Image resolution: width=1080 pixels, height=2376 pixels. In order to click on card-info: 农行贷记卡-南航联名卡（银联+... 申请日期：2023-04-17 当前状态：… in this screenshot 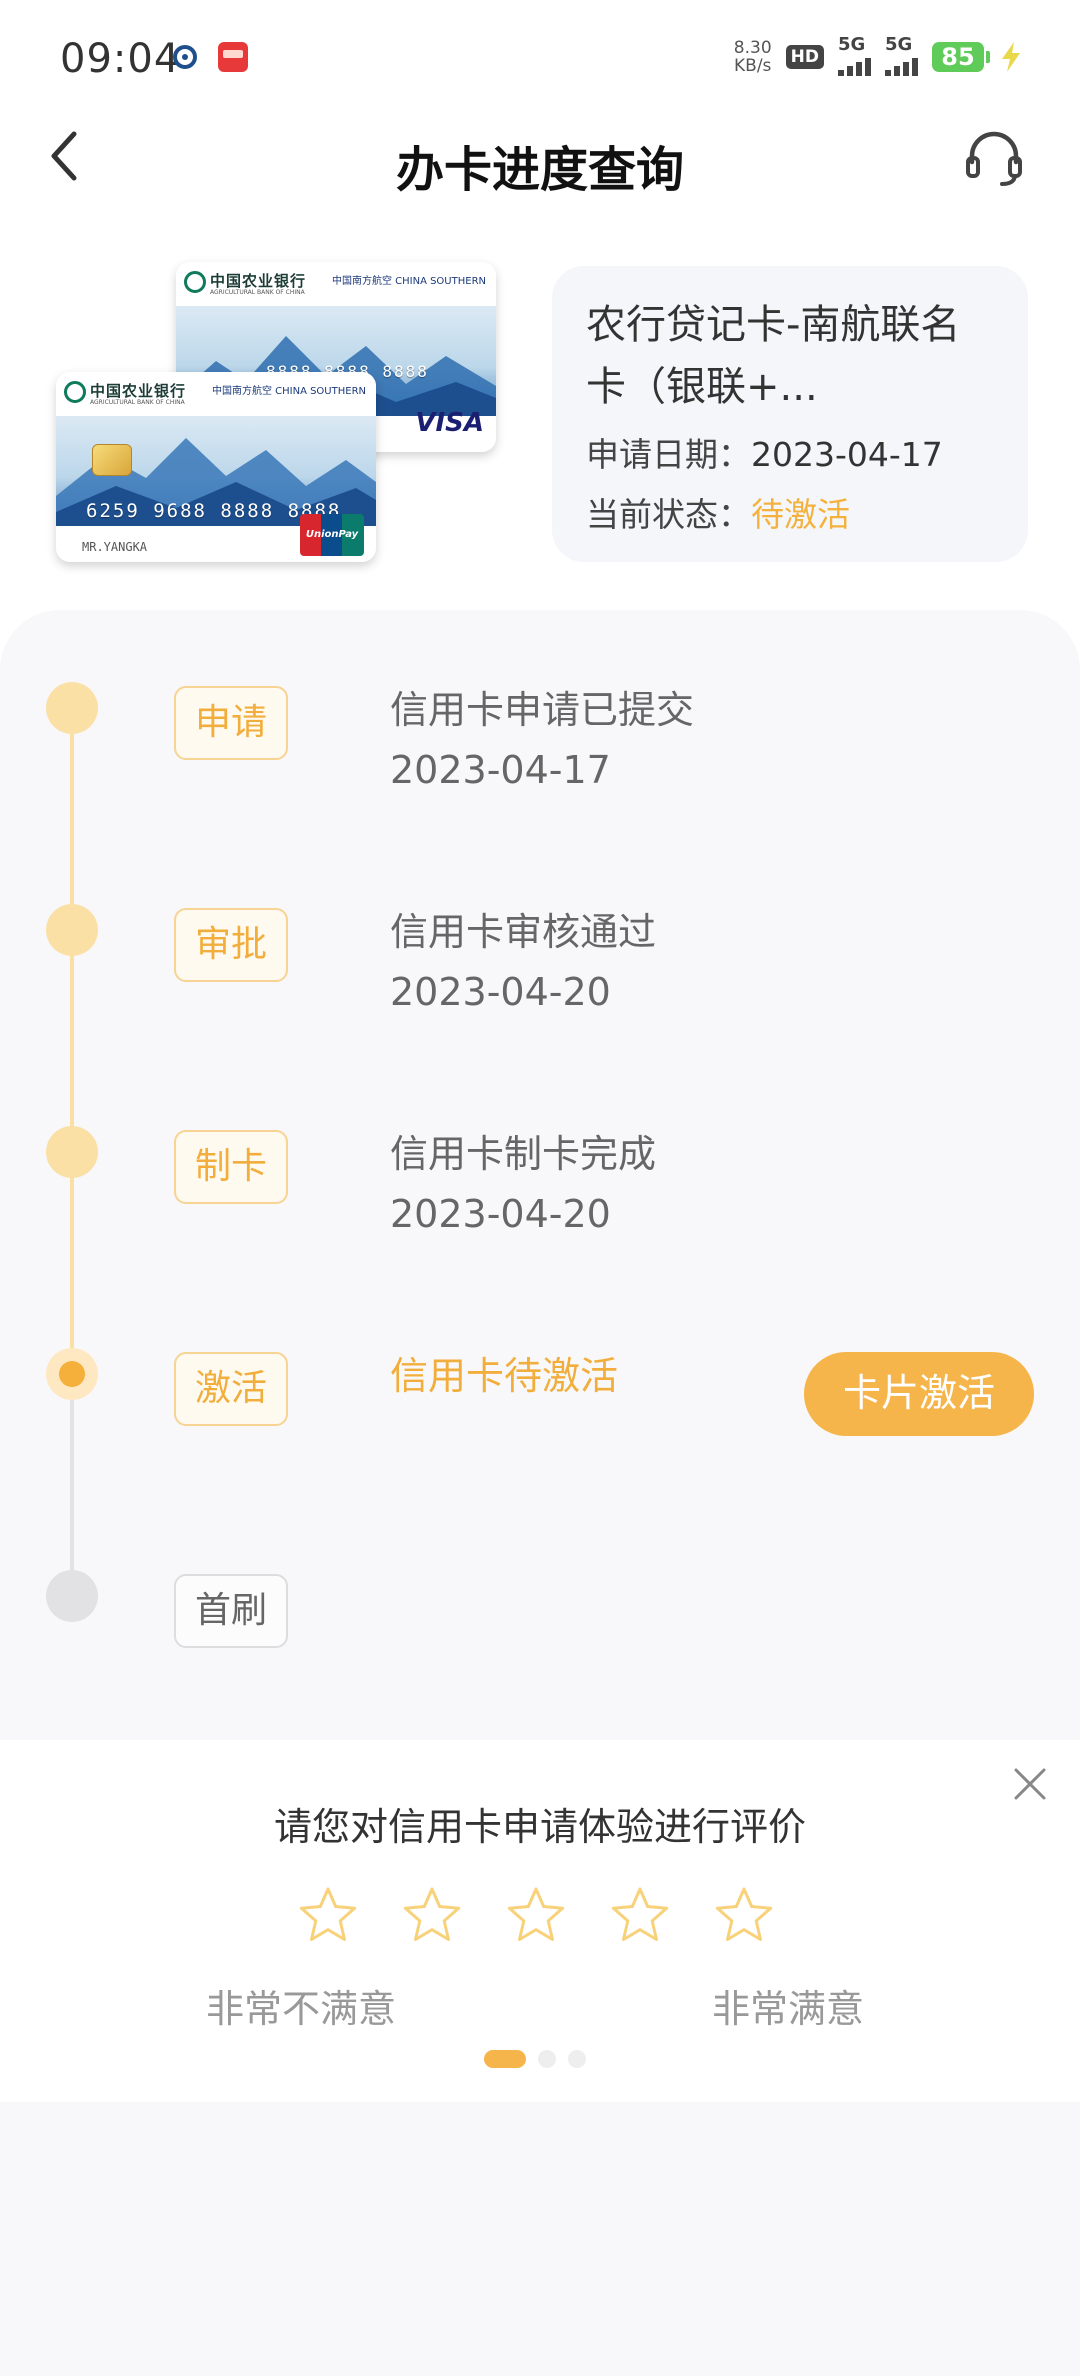, I will do `click(790, 414)`.